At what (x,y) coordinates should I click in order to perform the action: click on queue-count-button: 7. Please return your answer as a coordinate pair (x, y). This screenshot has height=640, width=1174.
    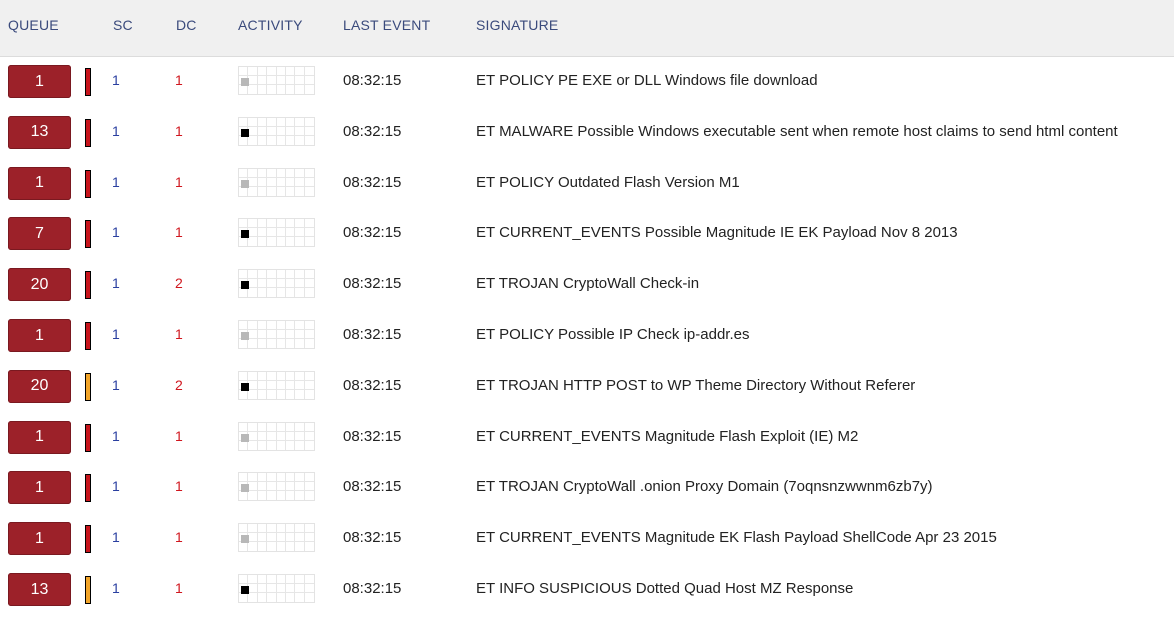
    Looking at the image, I should click on (39, 234).